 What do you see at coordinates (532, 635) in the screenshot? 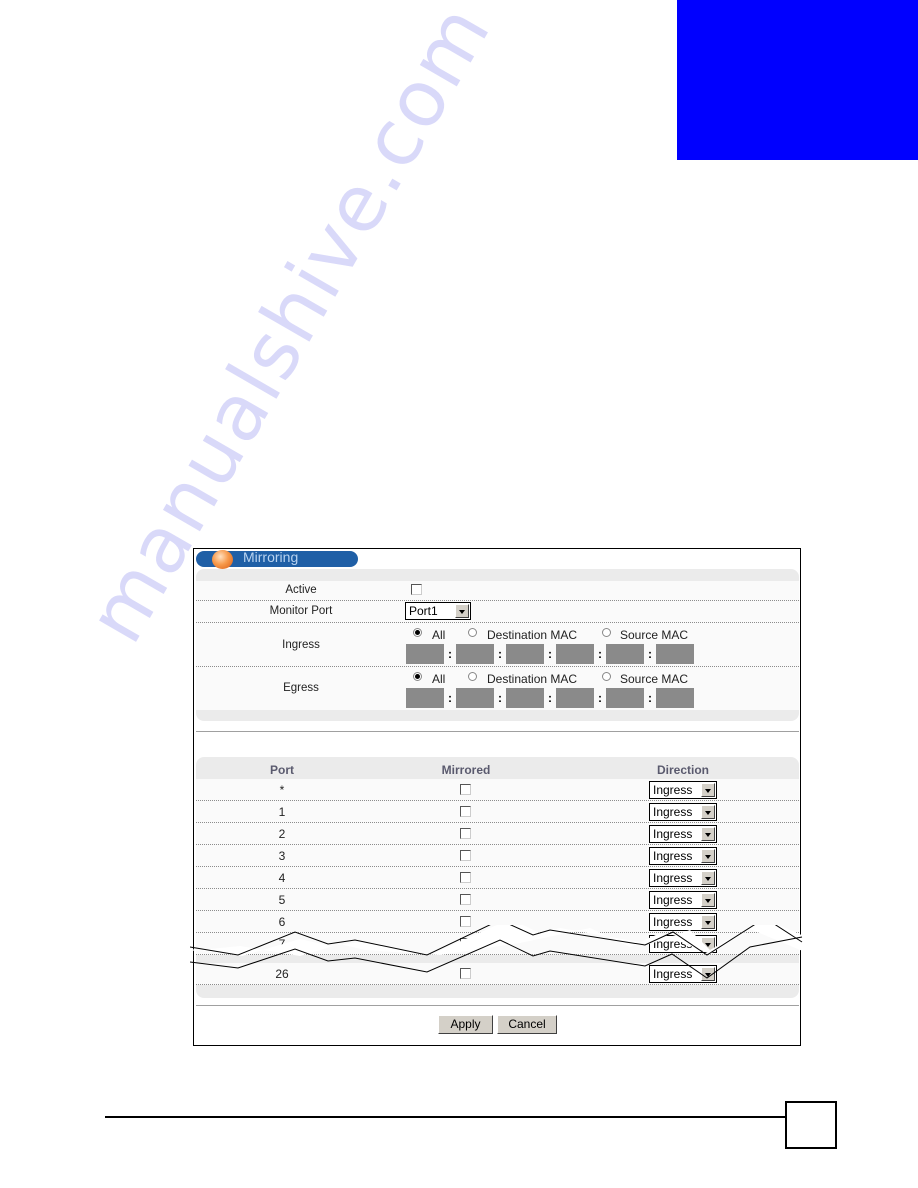
I see `ingress-destination-mac-label: Destination MAC` at bounding box center [532, 635].